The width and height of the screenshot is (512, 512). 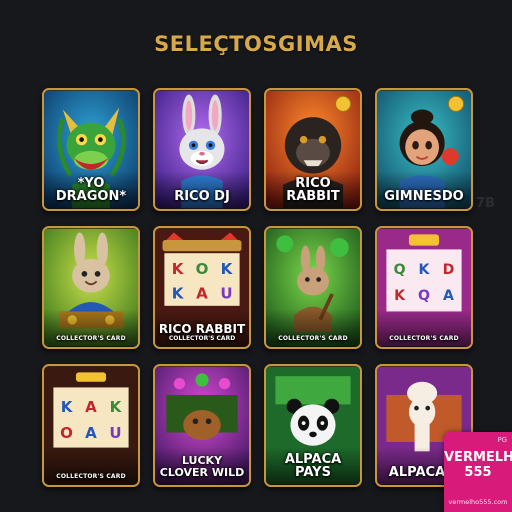 I want to click on badge-brand-line2: 555, so click(x=478, y=472).